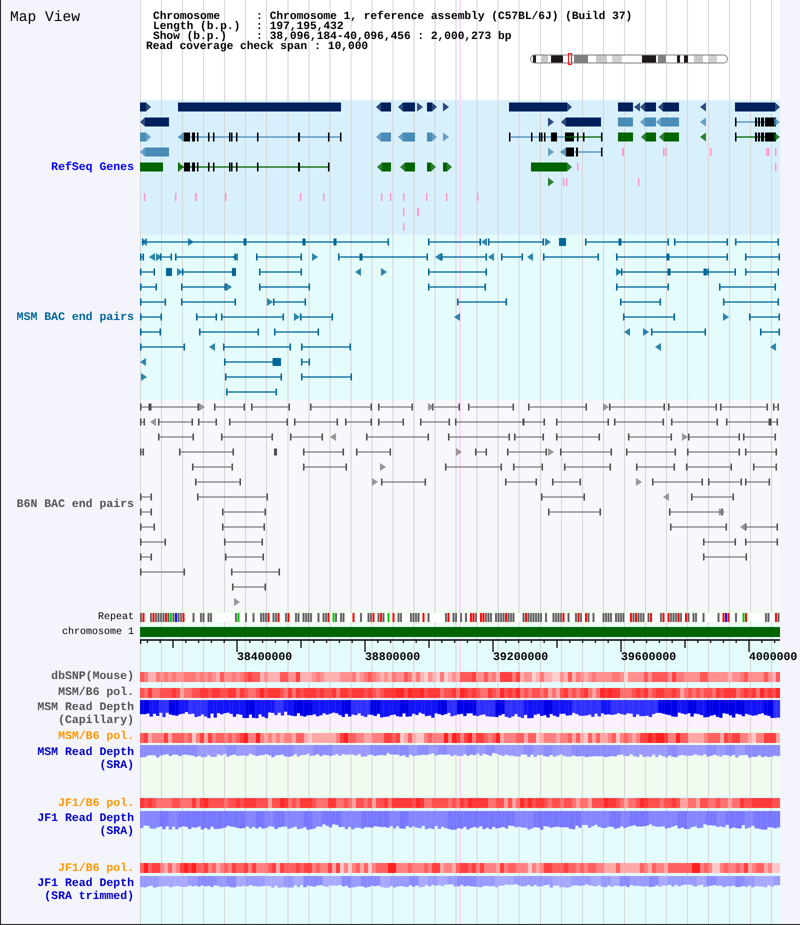 The height and width of the screenshot is (925, 800). I want to click on info-value: Chromosome 1, reference assembly (C57BL/6J) (Build 37), so click(451, 17).